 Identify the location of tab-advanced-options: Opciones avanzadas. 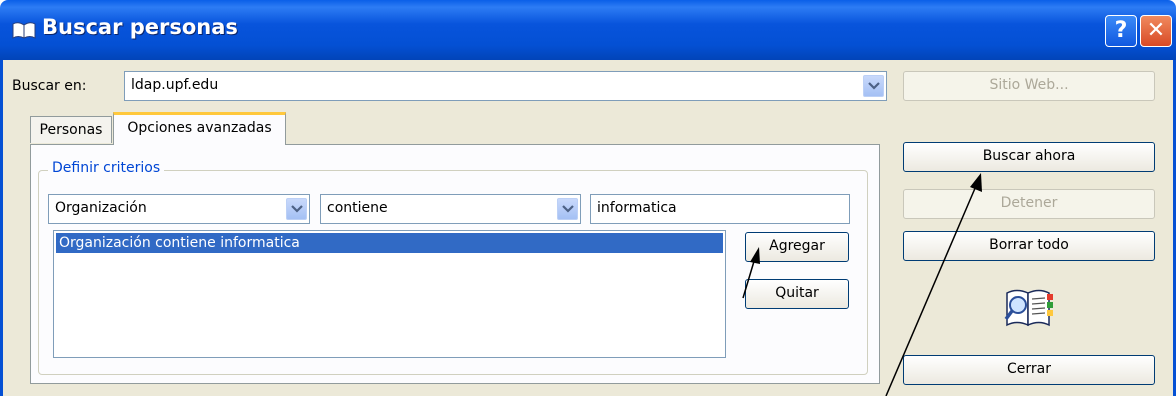
(199, 128).